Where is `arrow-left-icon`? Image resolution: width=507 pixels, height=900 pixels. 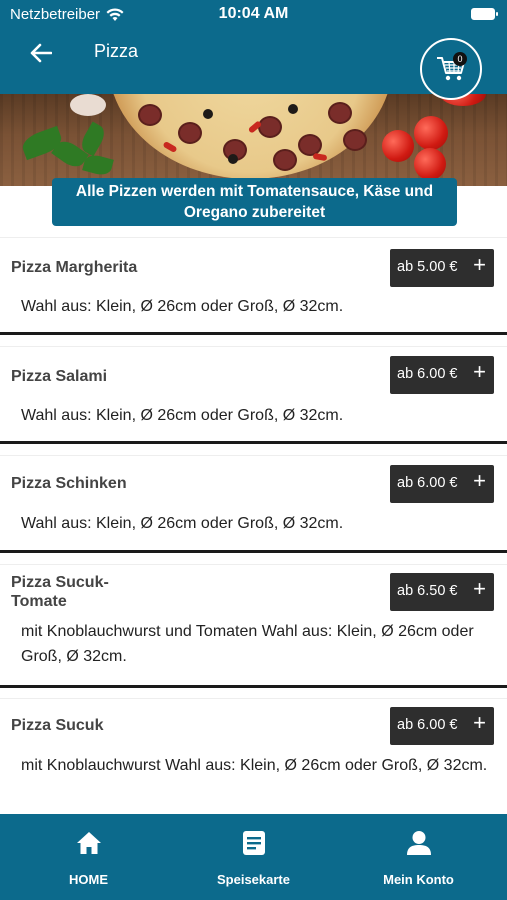 arrow-left-icon is located at coordinates (41, 53).